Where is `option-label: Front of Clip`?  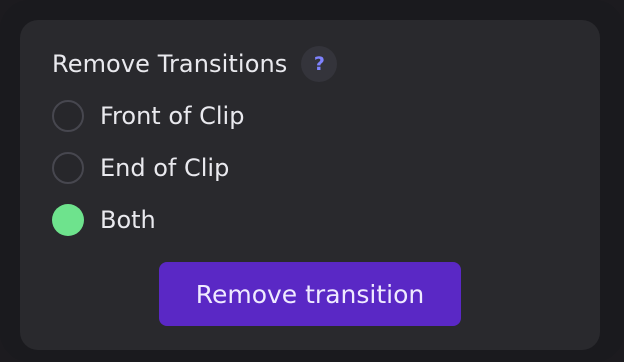 option-label: Front of Clip is located at coordinates (172, 116).